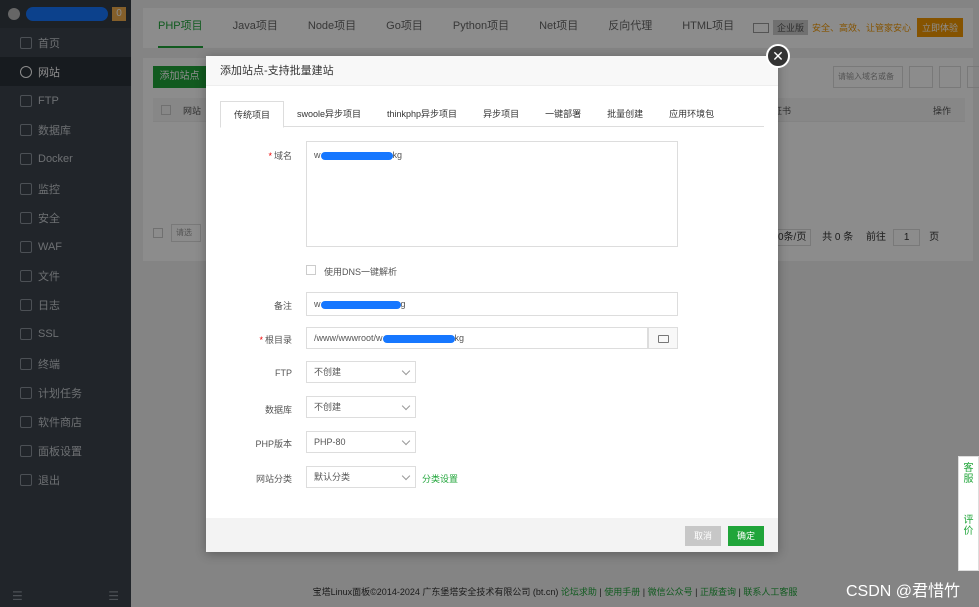 This screenshot has width=979, height=607. I want to click on category-select: 默认分类, so click(361, 477).